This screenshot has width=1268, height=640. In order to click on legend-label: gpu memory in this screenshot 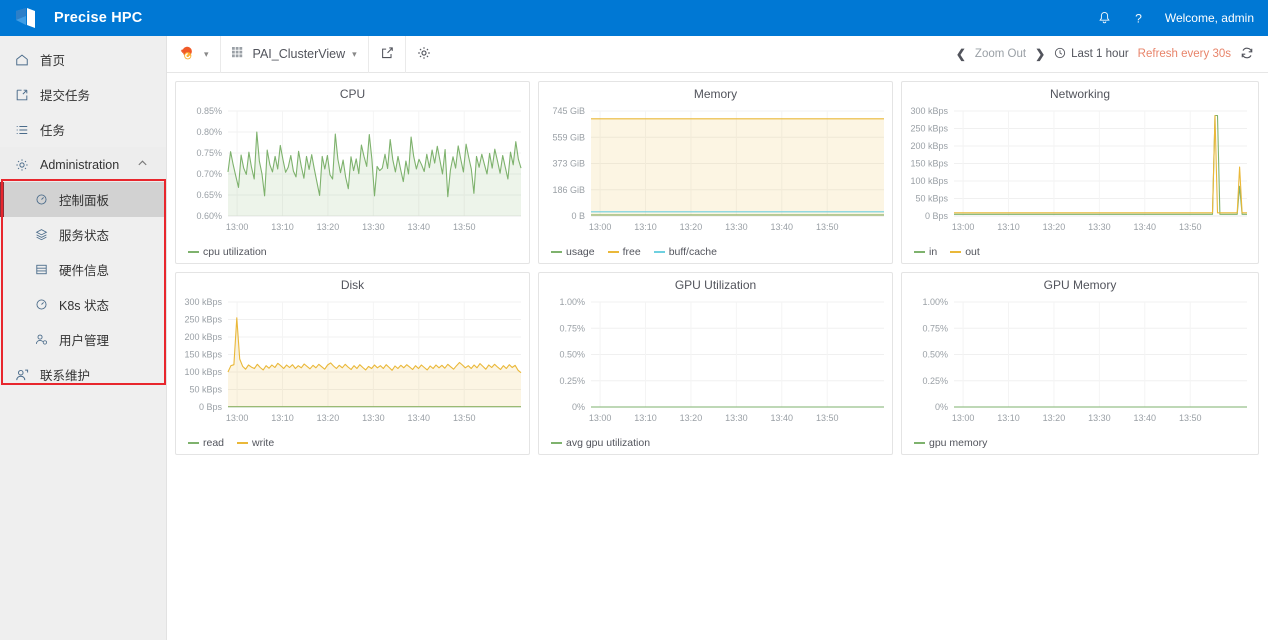, I will do `click(958, 443)`.